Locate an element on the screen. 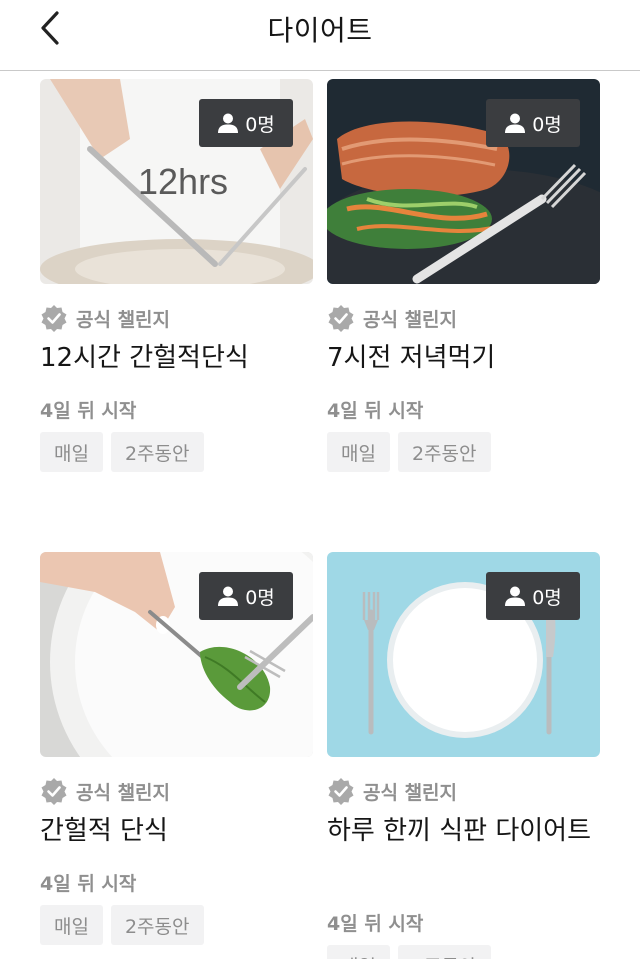 The image size is (640, 959). app-header: 다이어트 is located at coordinates (320, 35).